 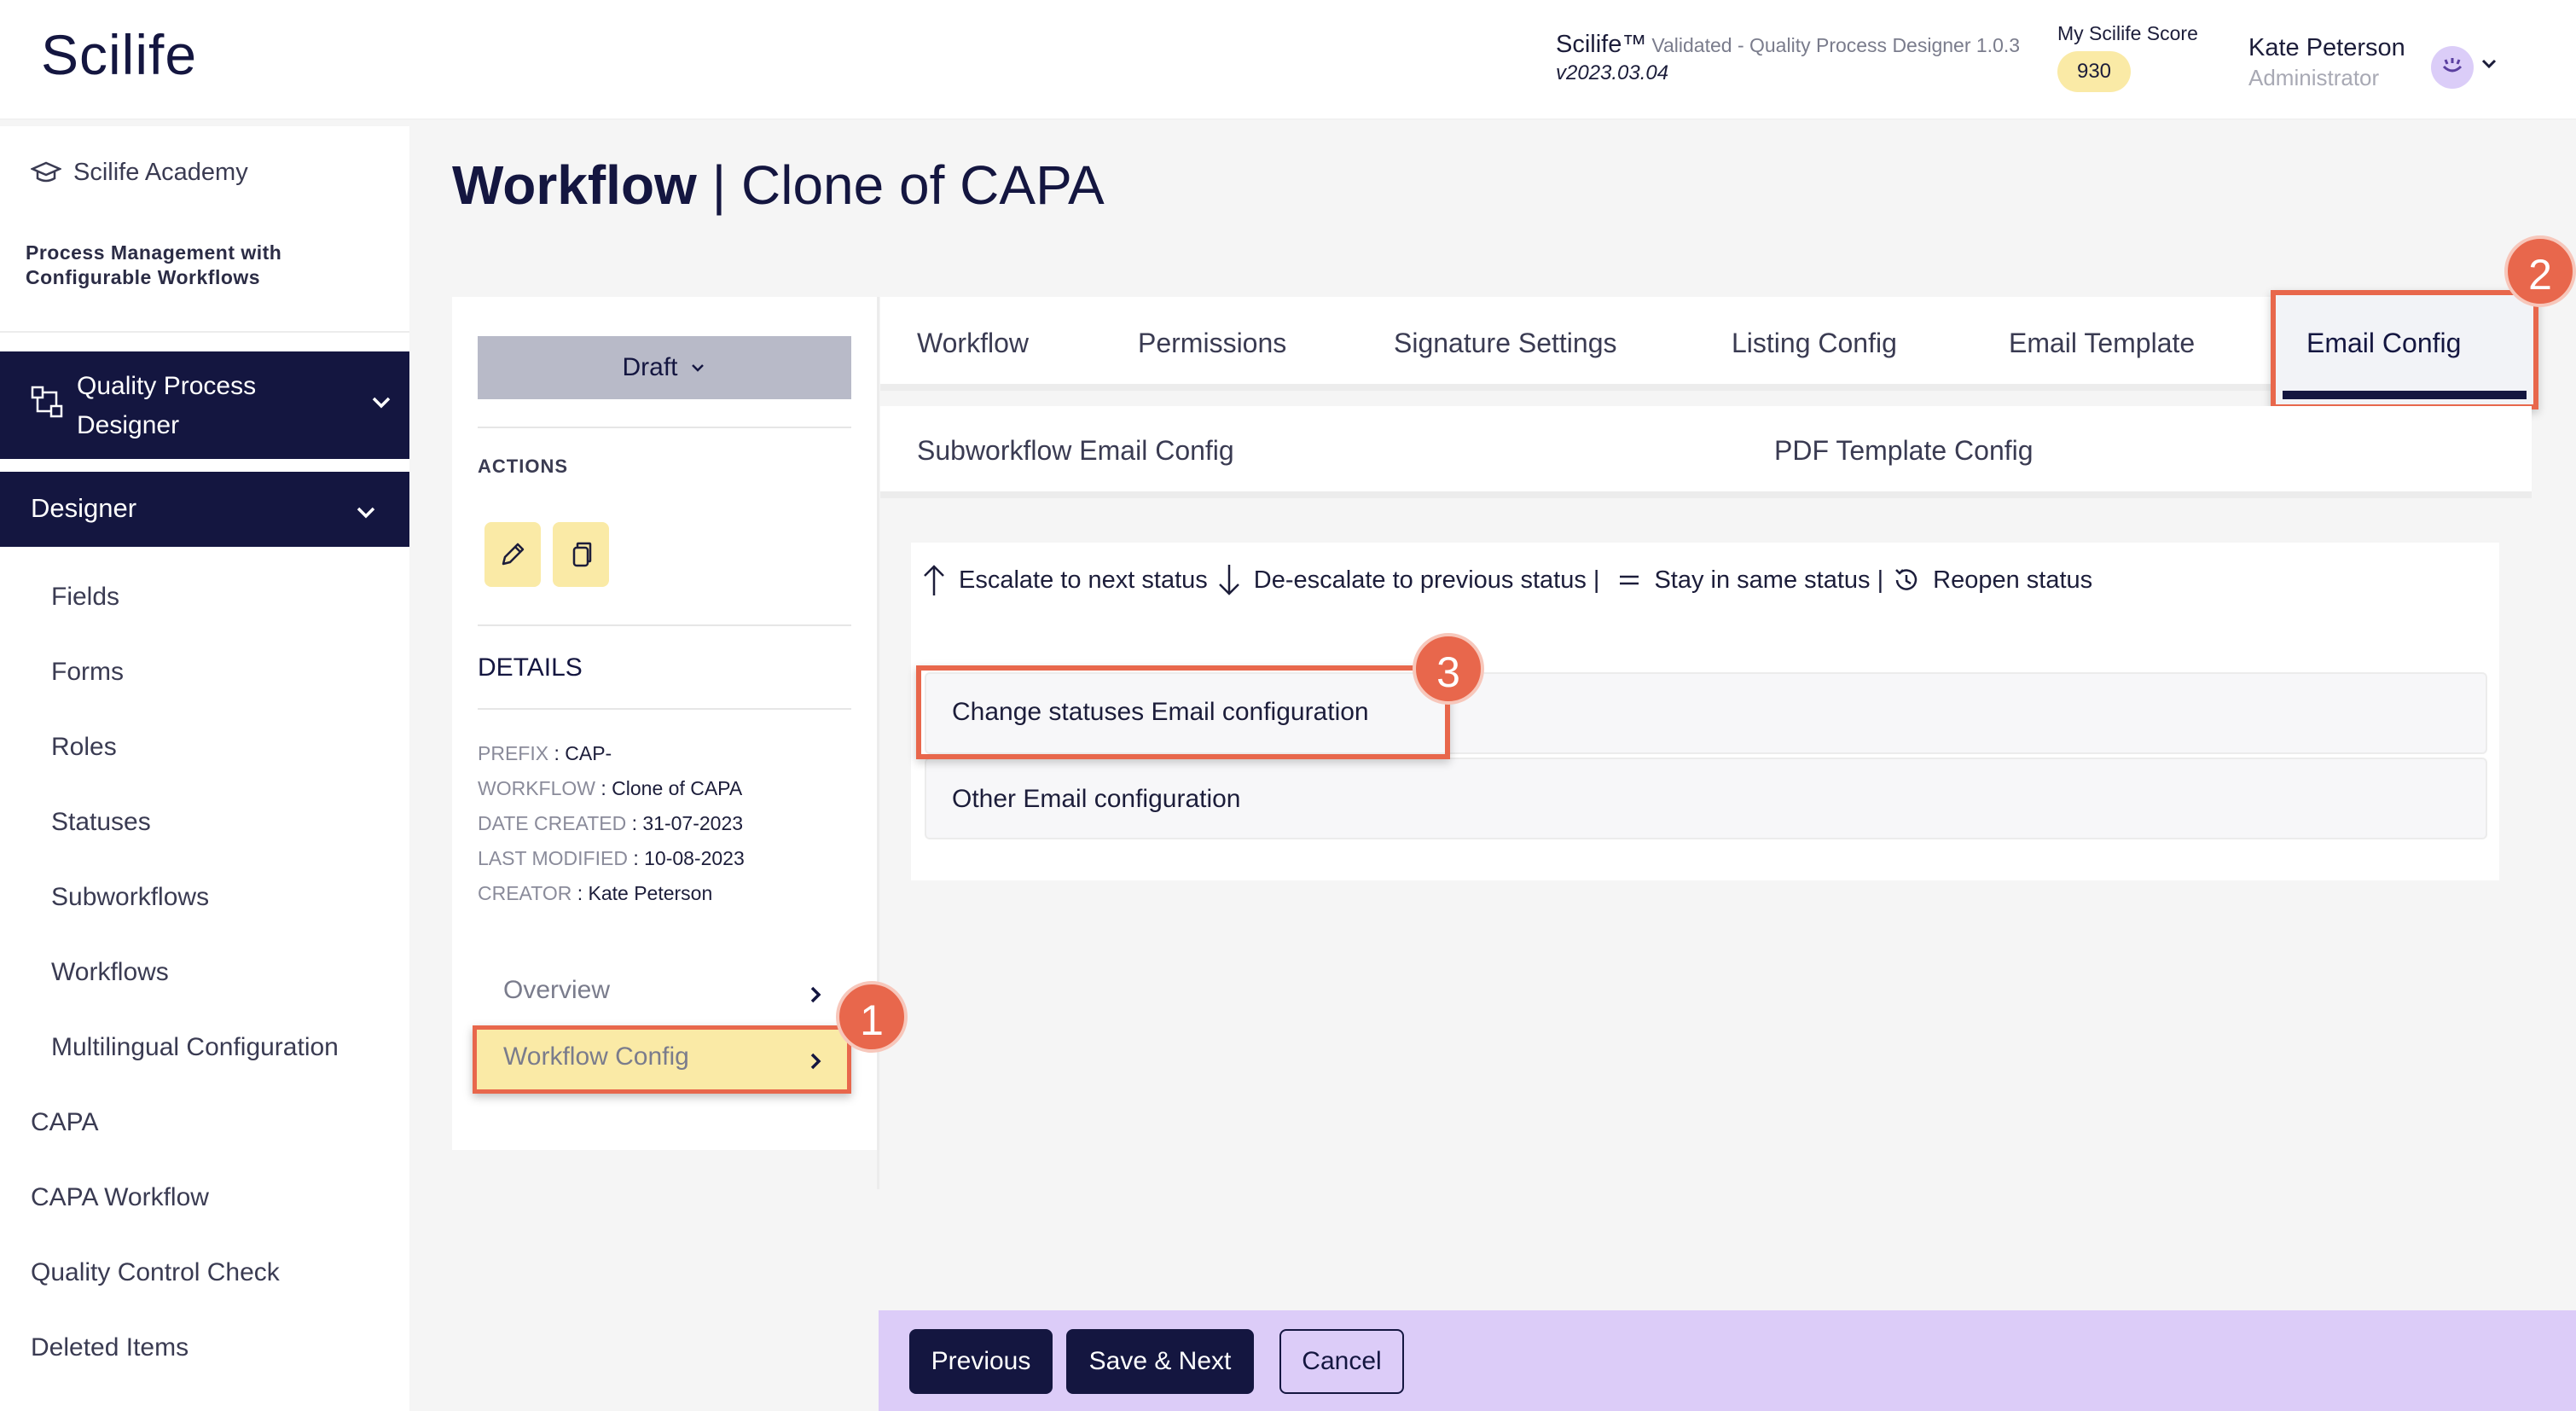 I want to click on tab-signature-settings: Signature Settings, so click(x=1505, y=343).